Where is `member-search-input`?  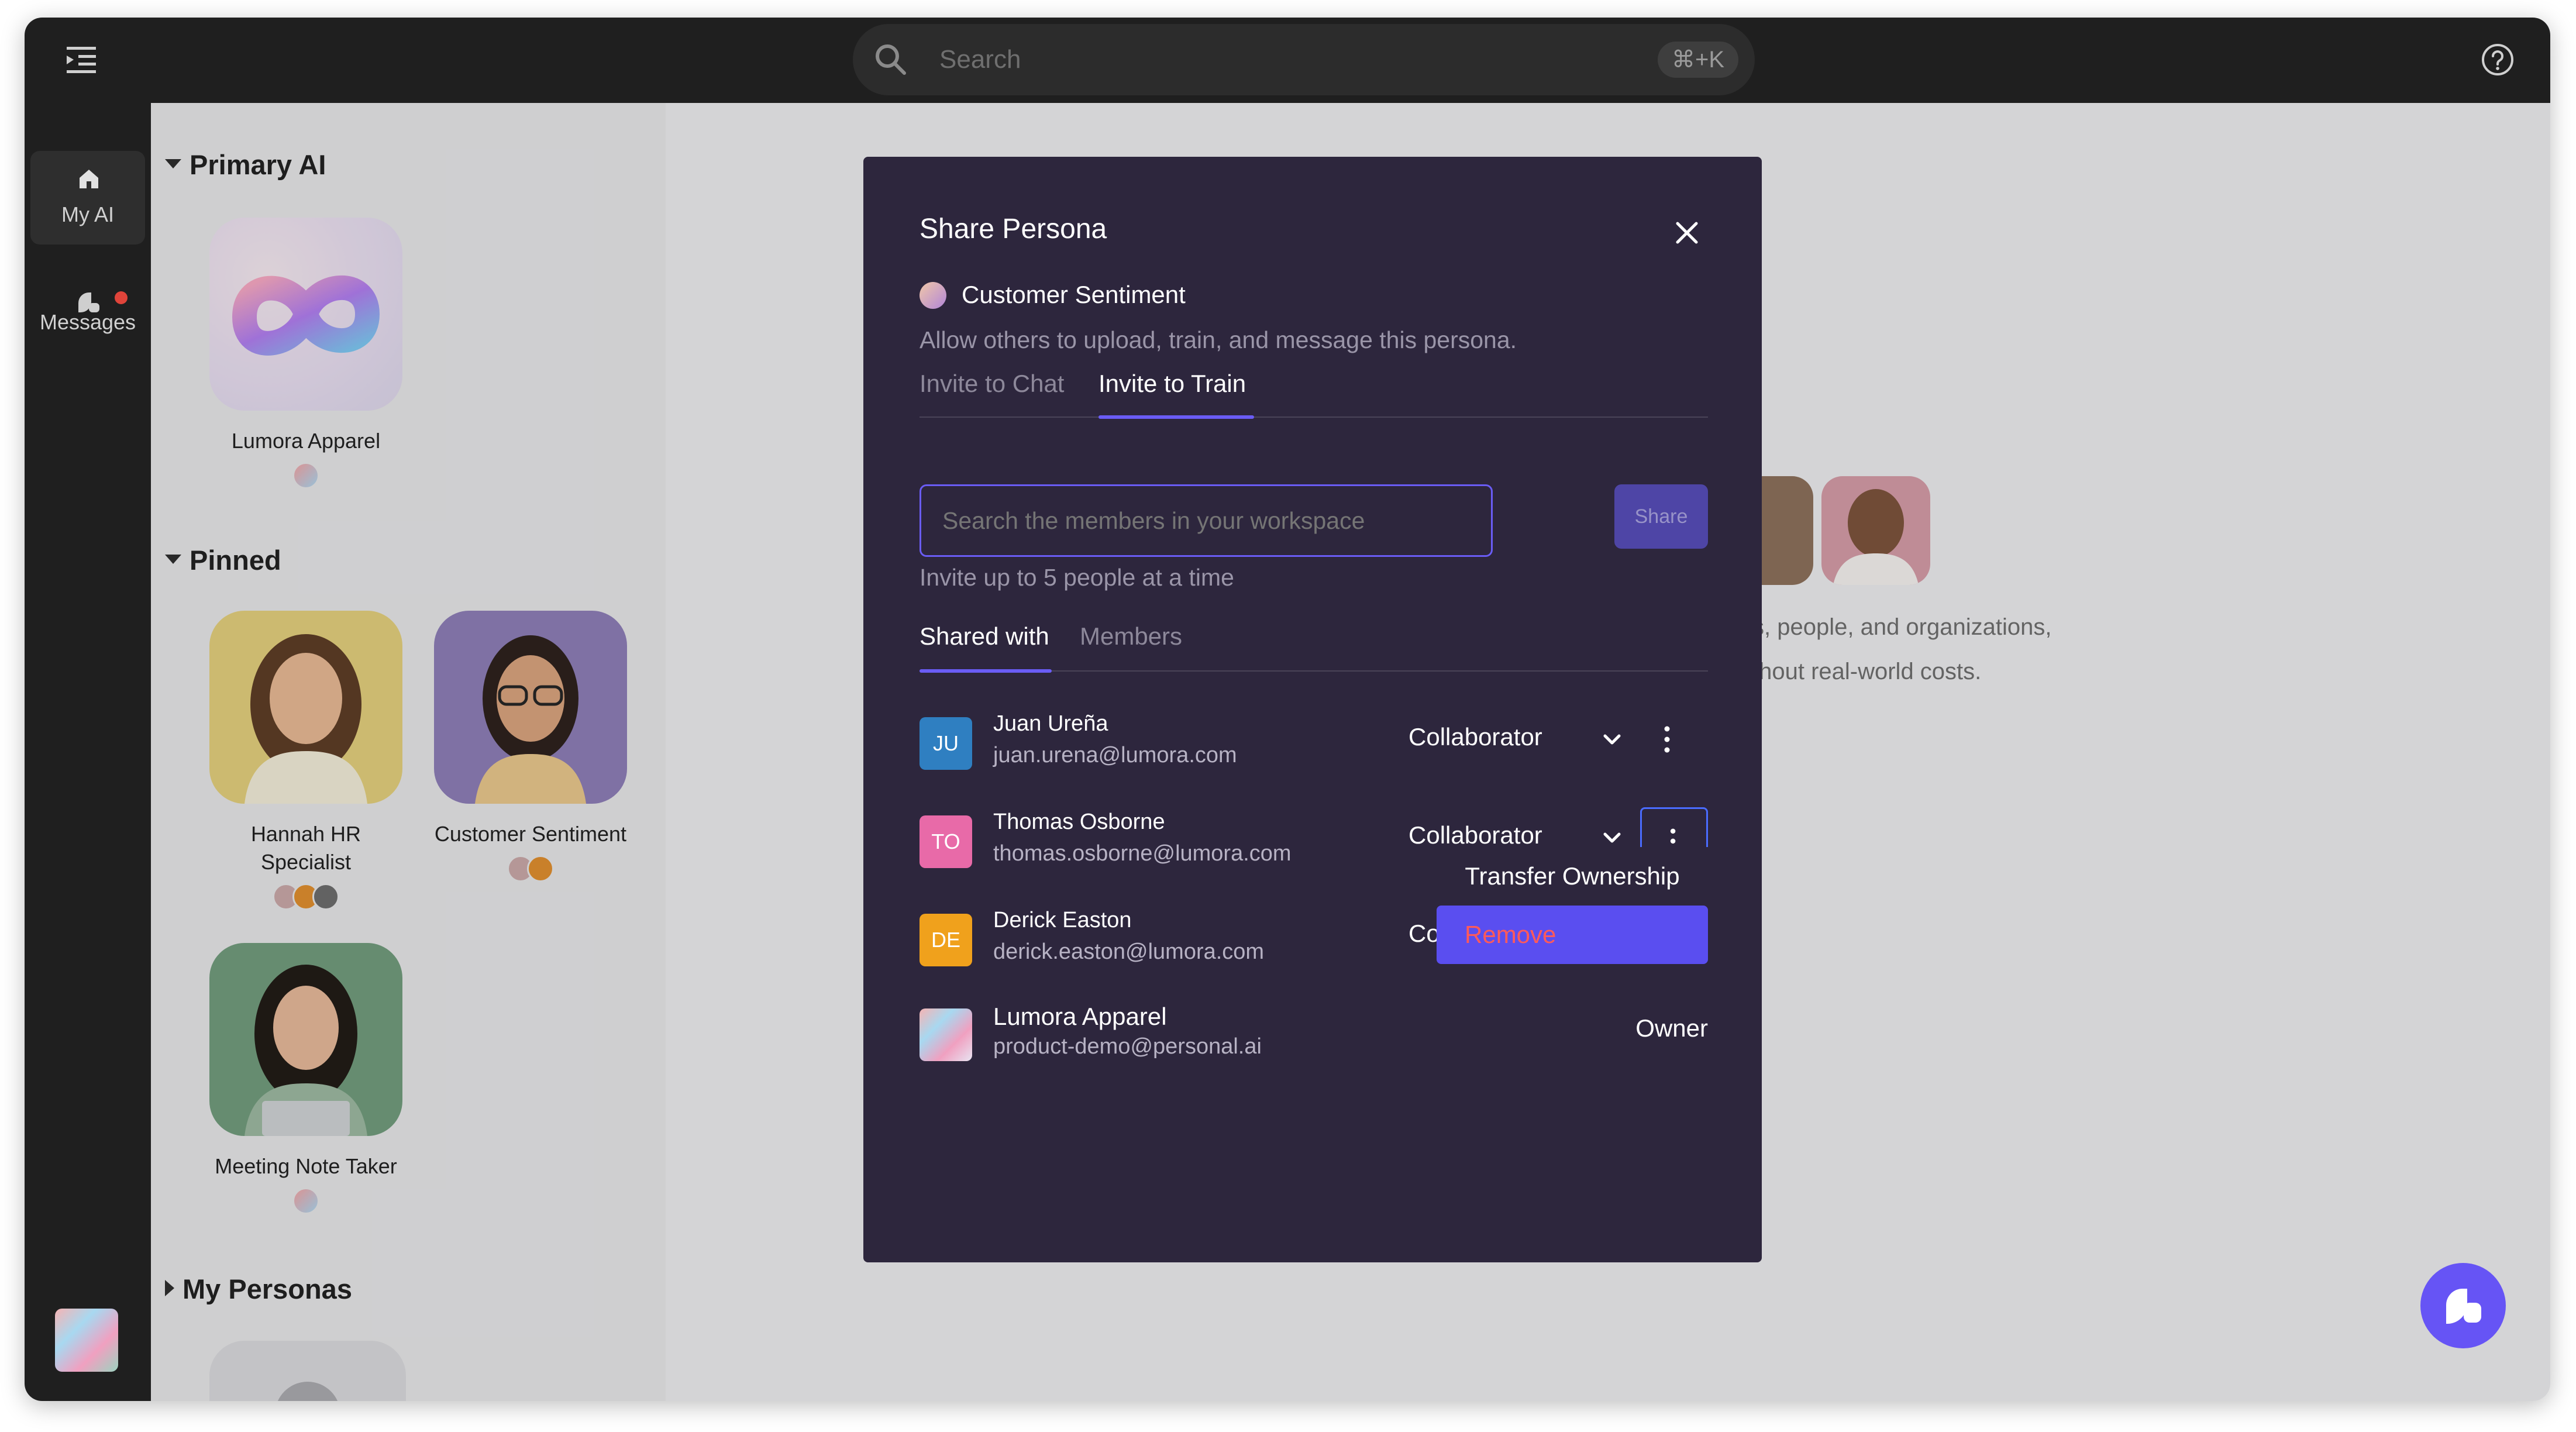
member-search-input is located at coordinates (1206, 521).